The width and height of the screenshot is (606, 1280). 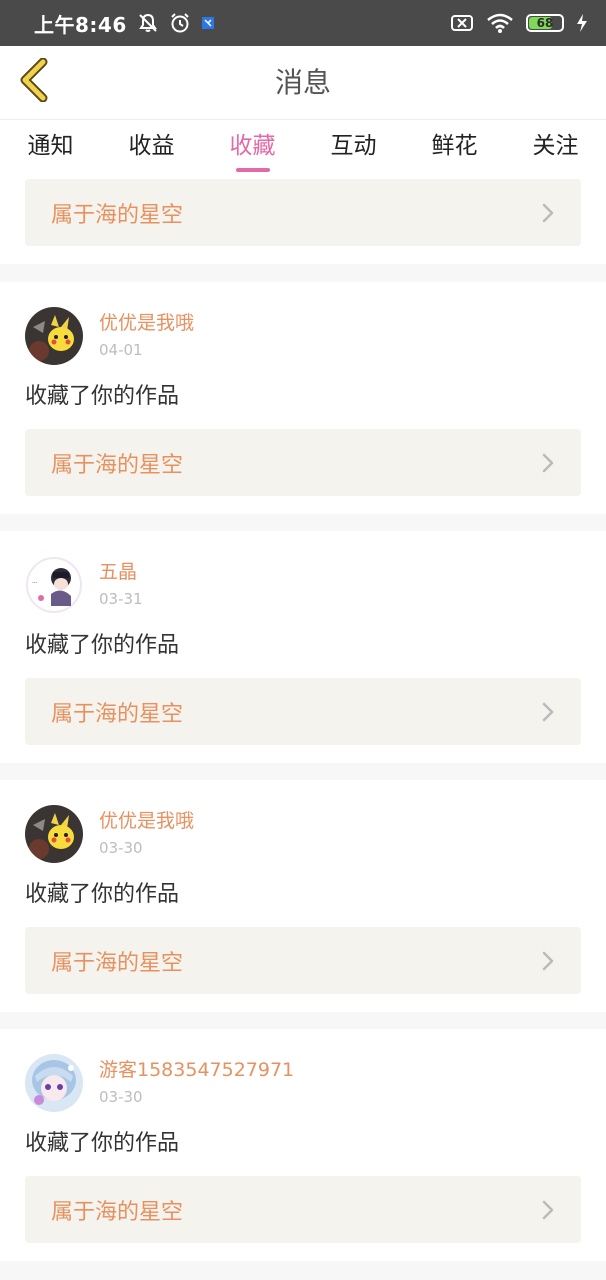 What do you see at coordinates (353, 148) in the screenshot?
I see `tab-interactions: 互动` at bounding box center [353, 148].